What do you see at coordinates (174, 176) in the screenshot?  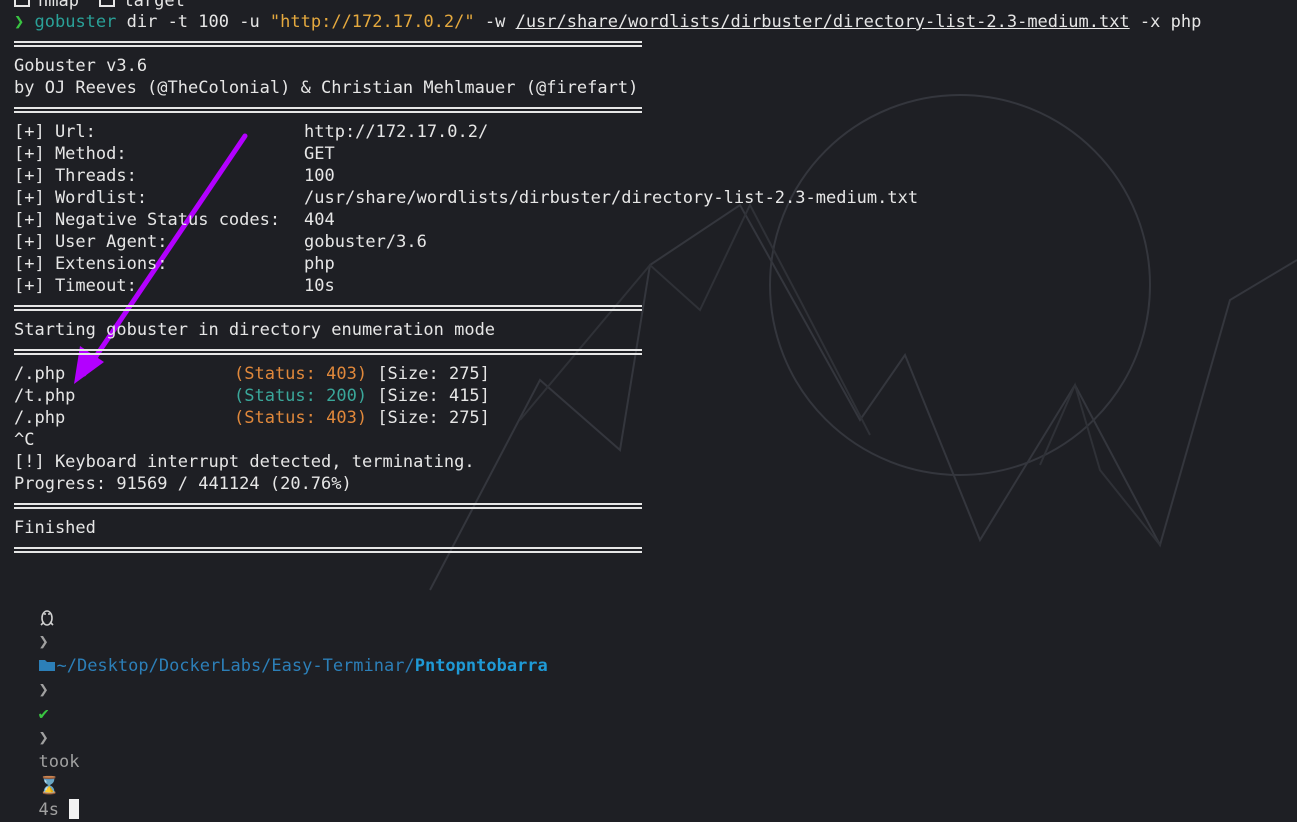 I see `config-row: [+] Threads: 100` at bounding box center [174, 176].